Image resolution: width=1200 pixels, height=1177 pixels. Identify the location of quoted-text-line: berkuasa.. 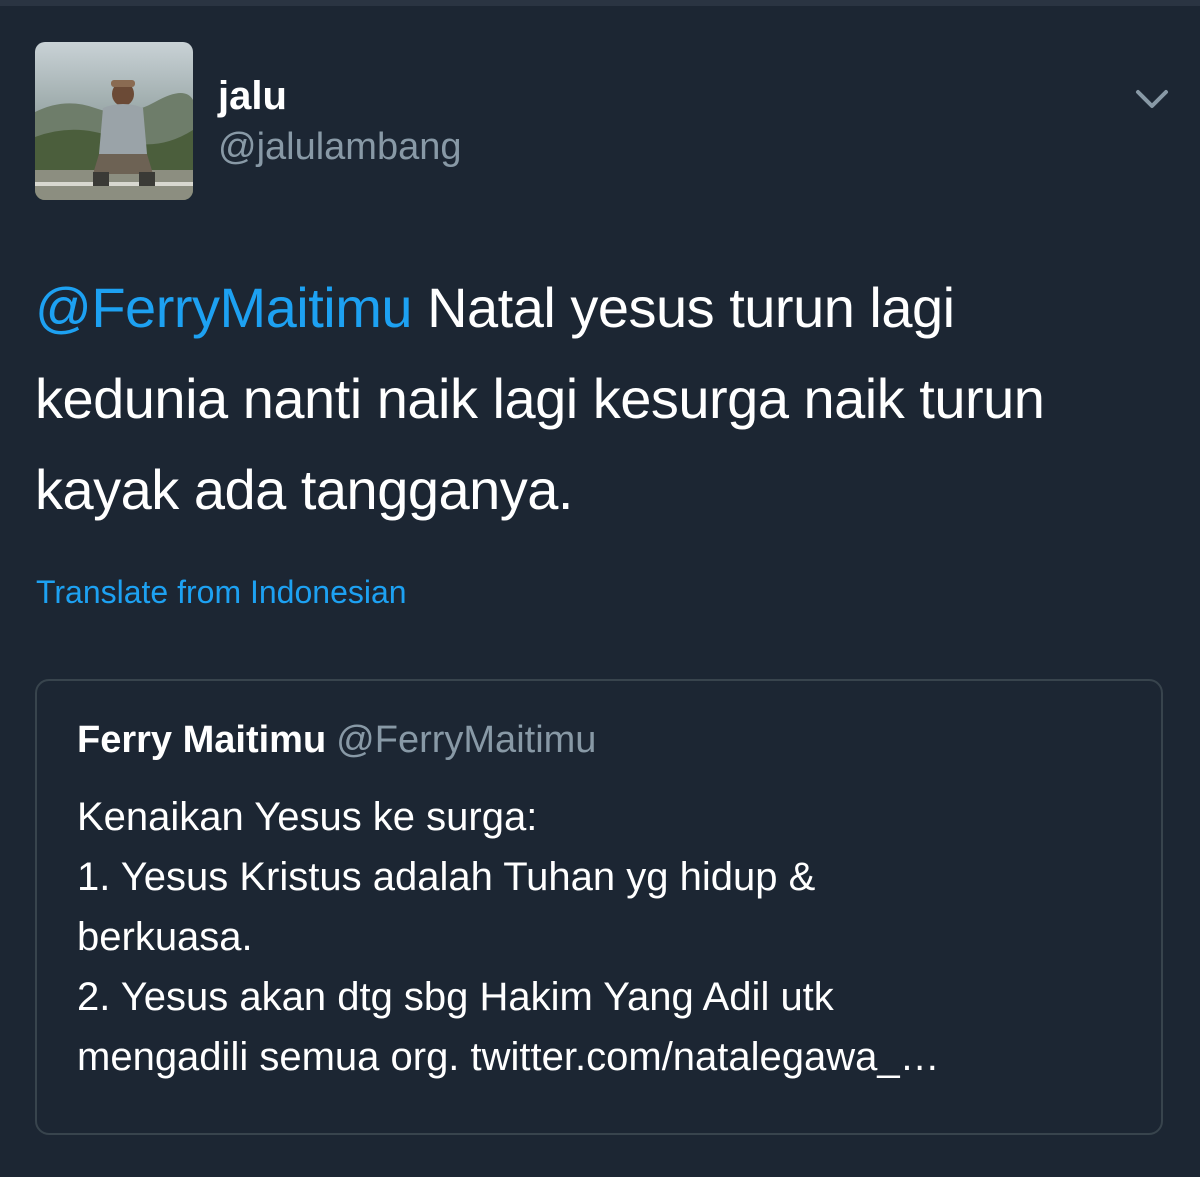
(165, 937).